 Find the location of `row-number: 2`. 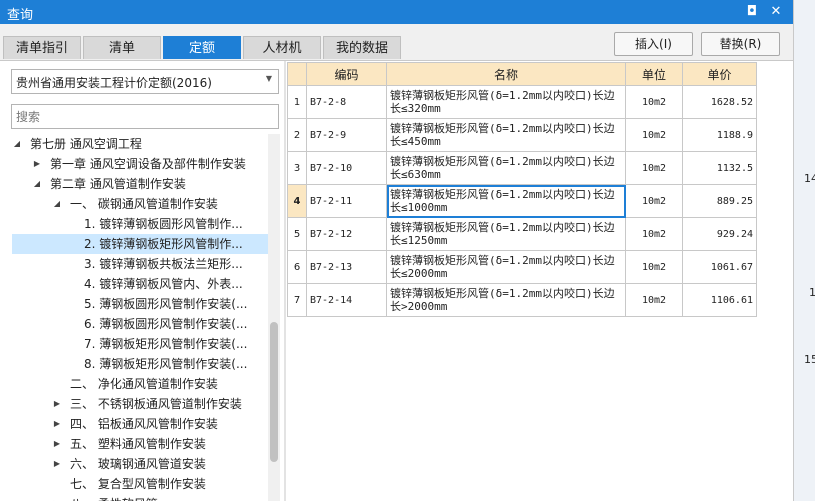

row-number: 2 is located at coordinates (297, 135).